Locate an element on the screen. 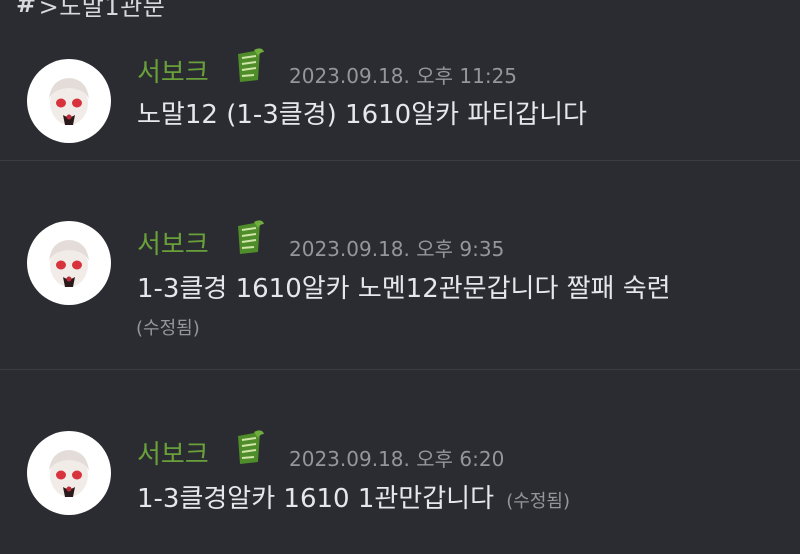 This screenshot has width=800, height=554. channel-hash-icon: # is located at coordinates (26, 9).